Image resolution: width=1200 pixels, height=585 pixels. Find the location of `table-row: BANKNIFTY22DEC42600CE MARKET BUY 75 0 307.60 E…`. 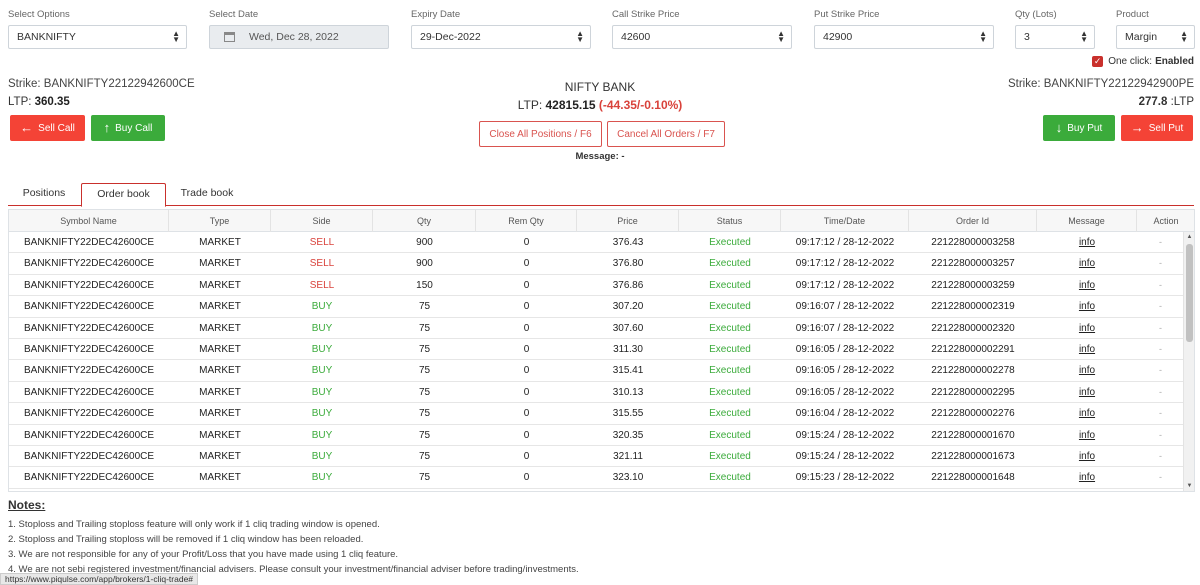

table-row: BANKNIFTY22DEC42600CE MARKET BUY 75 0 307.60 E… is located at coordinates (596, 328).